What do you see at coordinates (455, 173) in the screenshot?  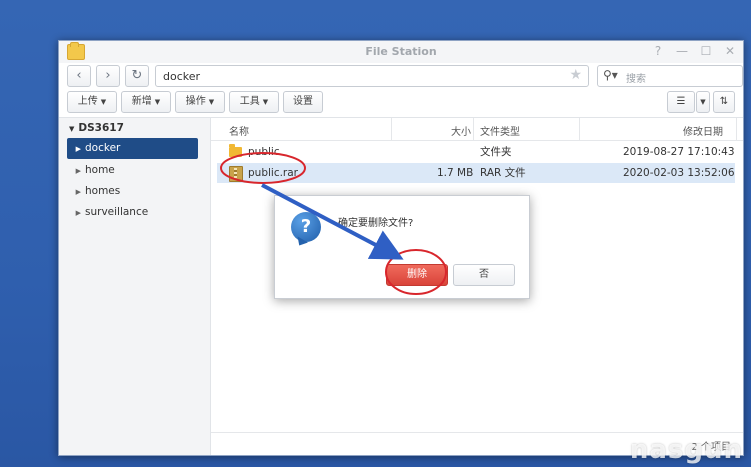 I see `file-size: 1.7 MB` at bounding box center [455, 173].